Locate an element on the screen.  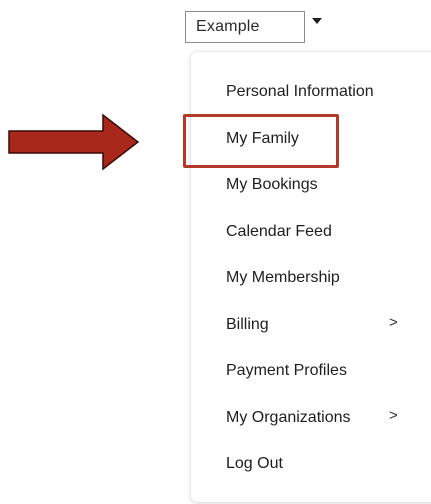
menu-item-label: Calendar Feed is located at coordinates (279, 231).